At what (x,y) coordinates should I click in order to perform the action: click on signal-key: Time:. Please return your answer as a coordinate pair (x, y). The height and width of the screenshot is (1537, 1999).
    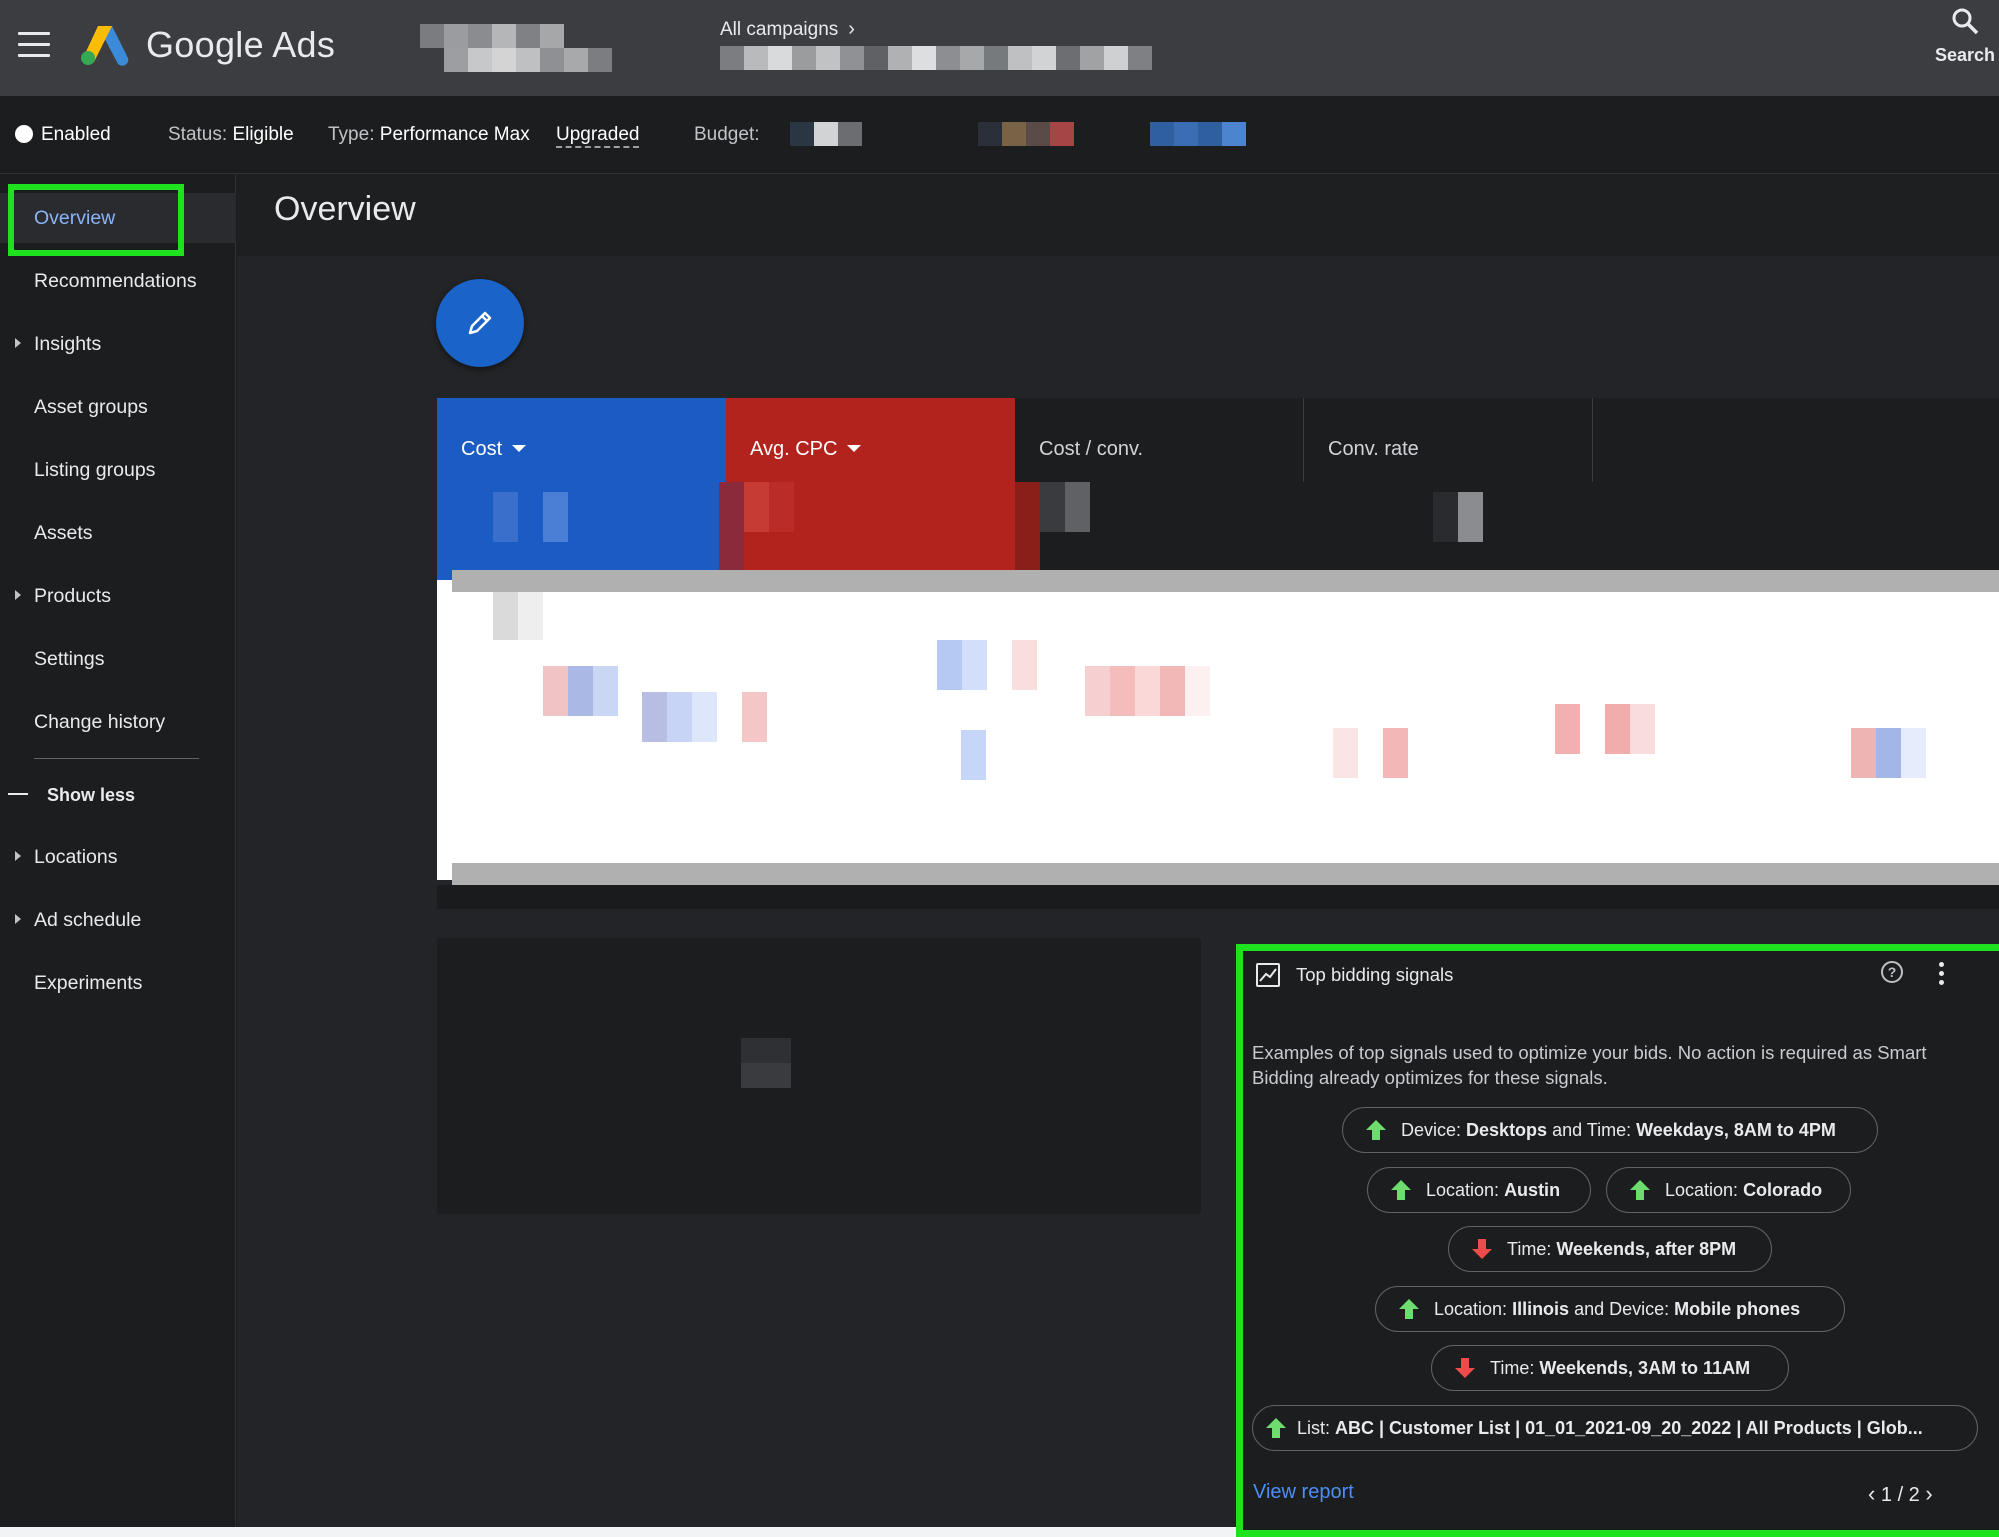
    Looking at the image, I should click on (1532, 1249).